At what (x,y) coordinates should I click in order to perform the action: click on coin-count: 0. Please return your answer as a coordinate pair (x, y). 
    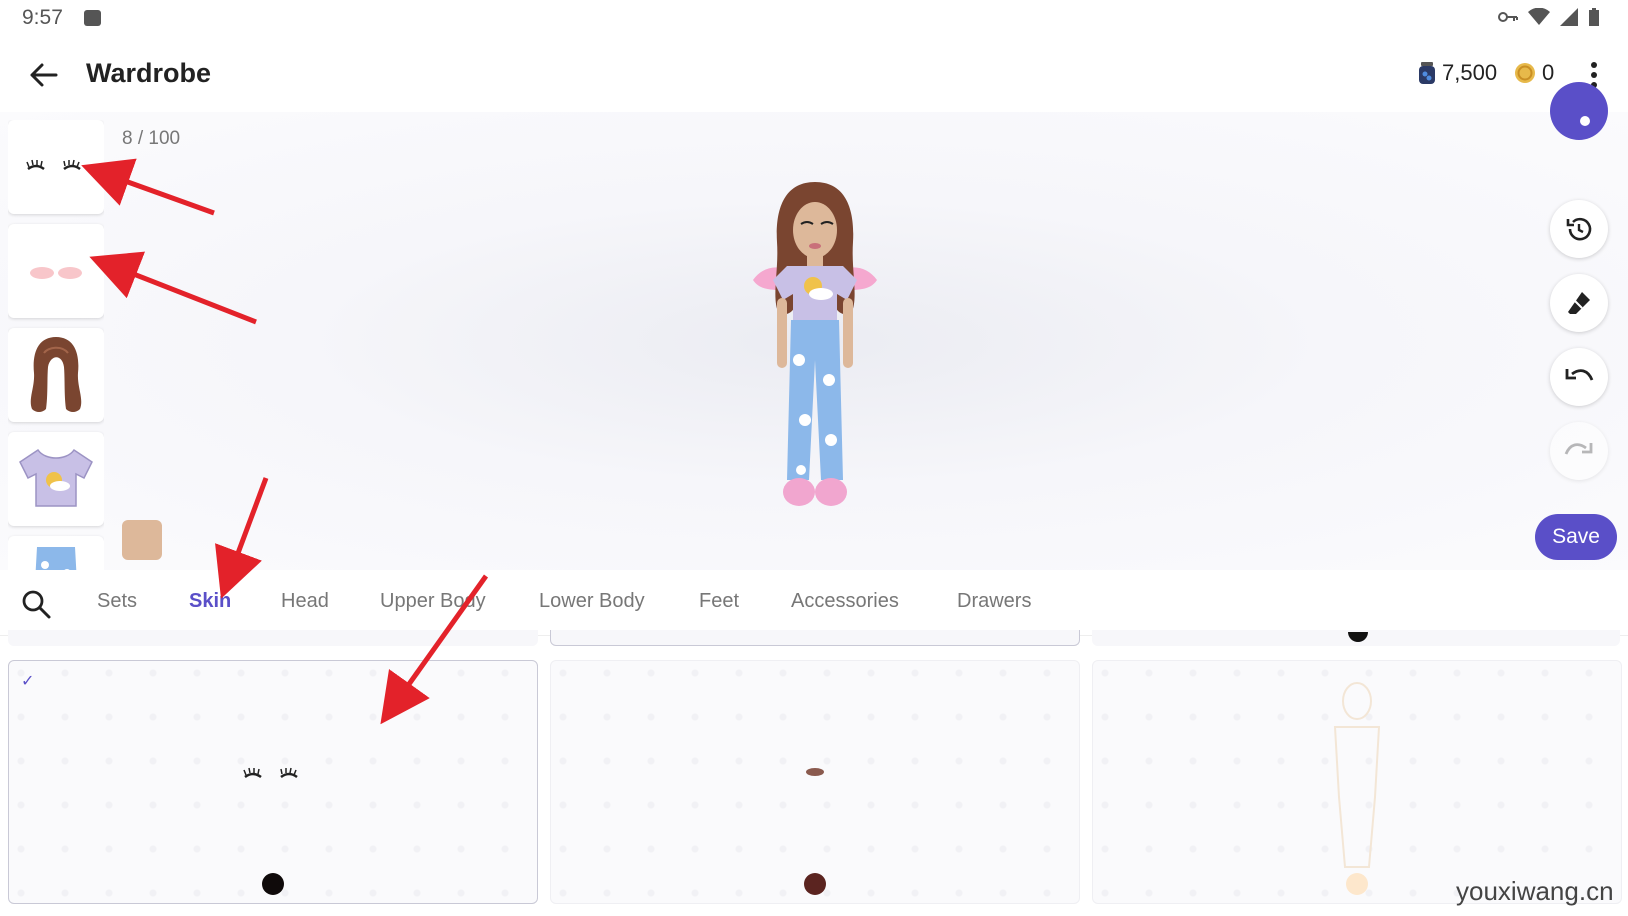
    Looking at the image, I should click on (1548, 72).